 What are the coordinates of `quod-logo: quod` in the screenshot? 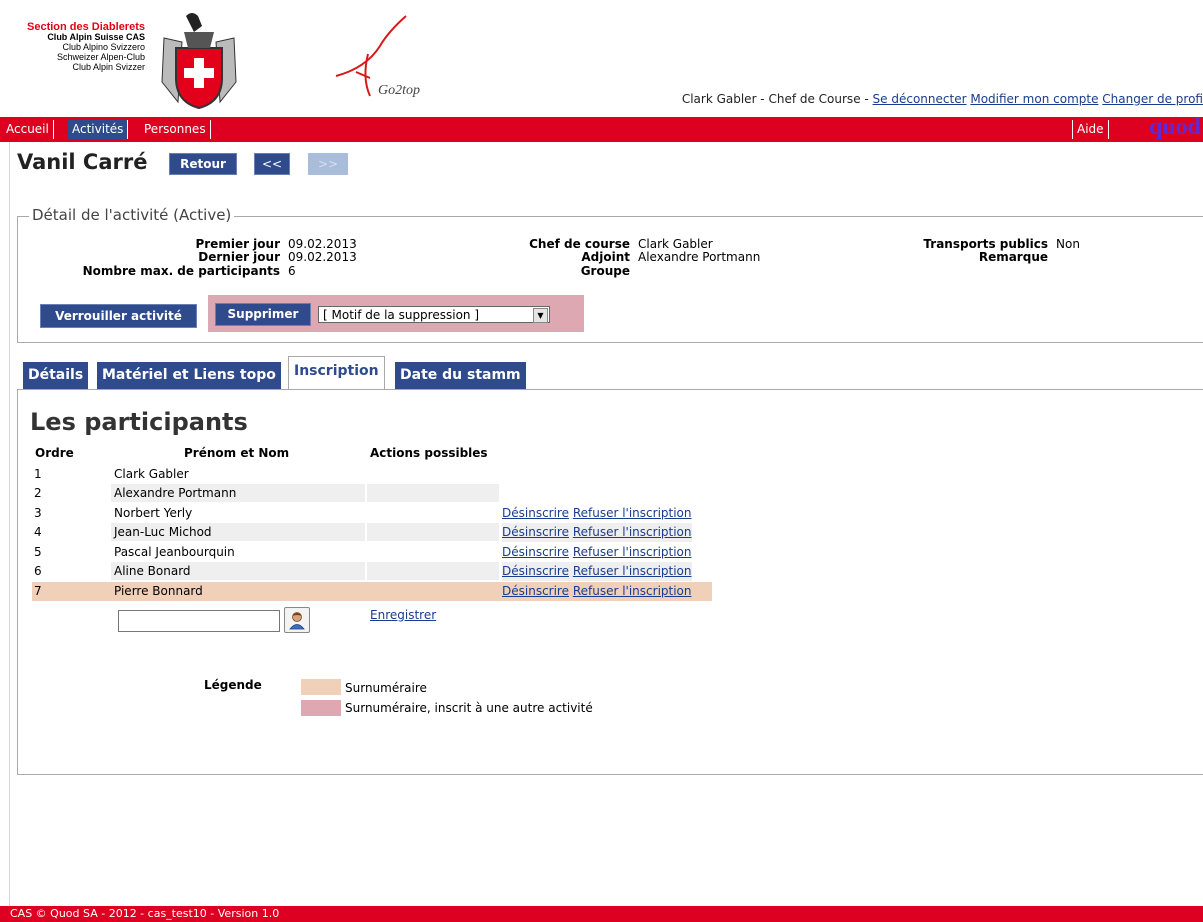 It's located at (1167, 127).